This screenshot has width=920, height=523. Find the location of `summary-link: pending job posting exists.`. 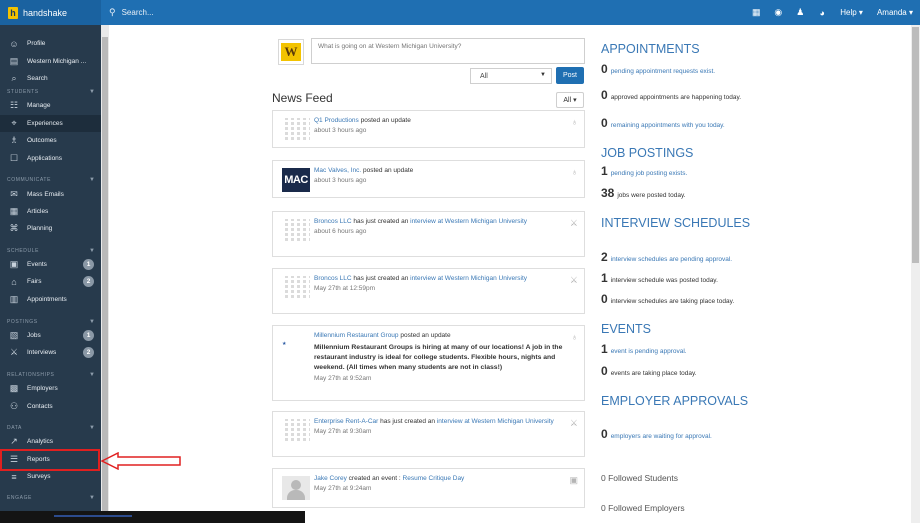

summary-link: pending job posting exists. is located at coordinates (649, 173).